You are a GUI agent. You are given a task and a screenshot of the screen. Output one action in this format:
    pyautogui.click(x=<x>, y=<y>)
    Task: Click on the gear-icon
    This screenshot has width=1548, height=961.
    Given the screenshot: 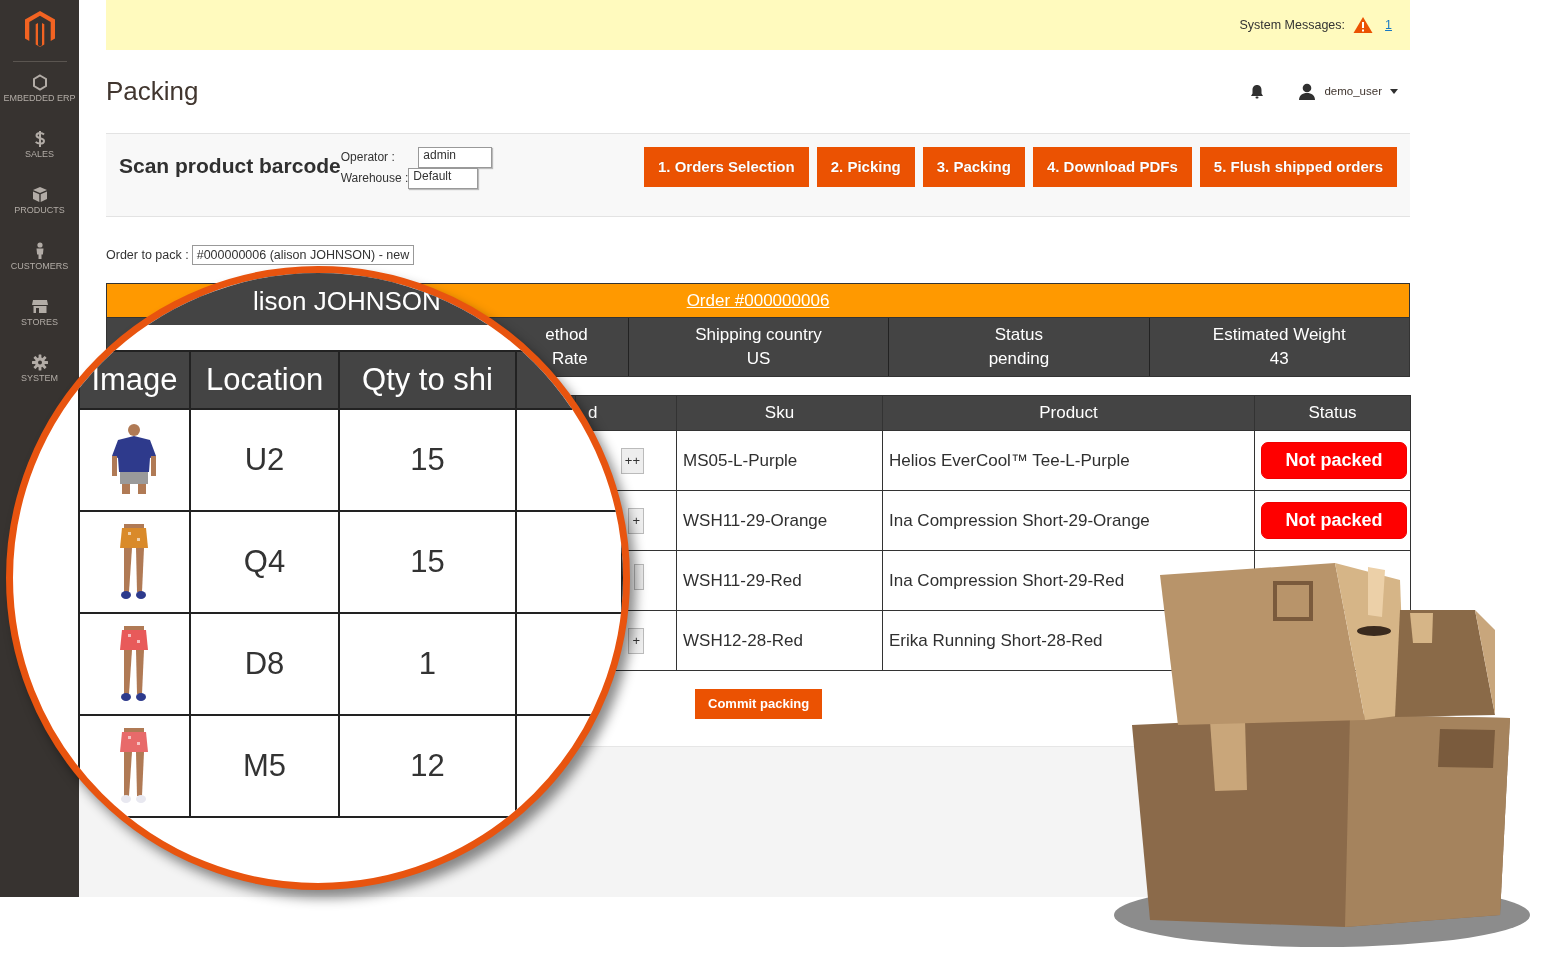 What is the action you would take?
    pyautogui.click(x=39, y=362)
    